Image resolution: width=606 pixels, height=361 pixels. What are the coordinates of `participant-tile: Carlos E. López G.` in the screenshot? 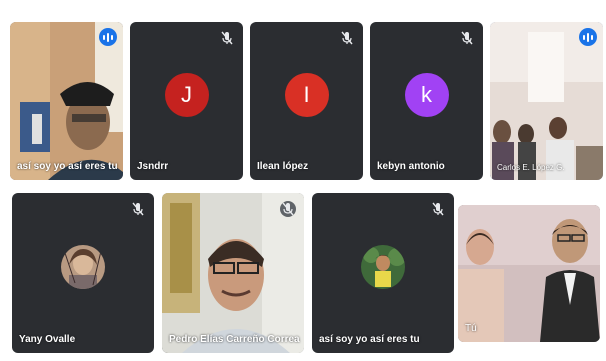 It's located at (546, 101).